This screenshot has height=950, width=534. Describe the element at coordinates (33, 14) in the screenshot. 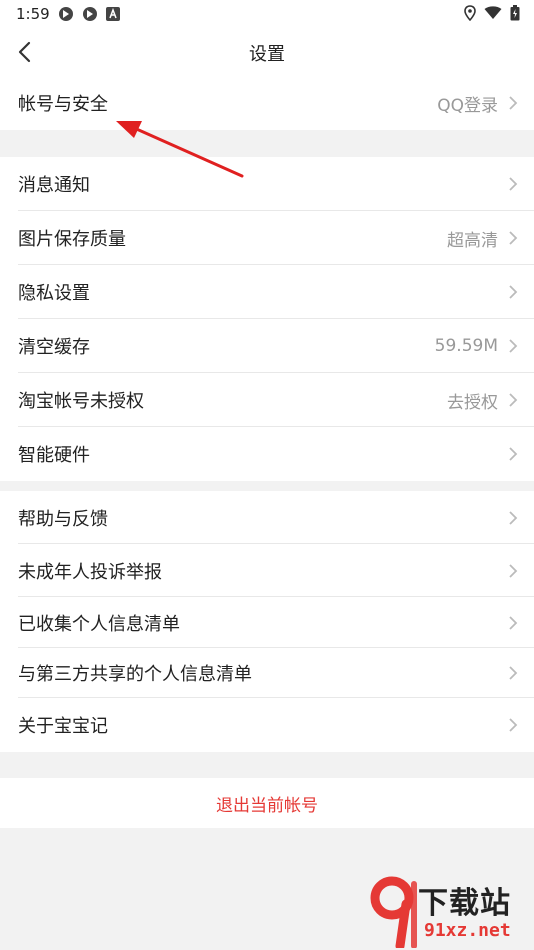

I see `status-time: 1:59` at that location.